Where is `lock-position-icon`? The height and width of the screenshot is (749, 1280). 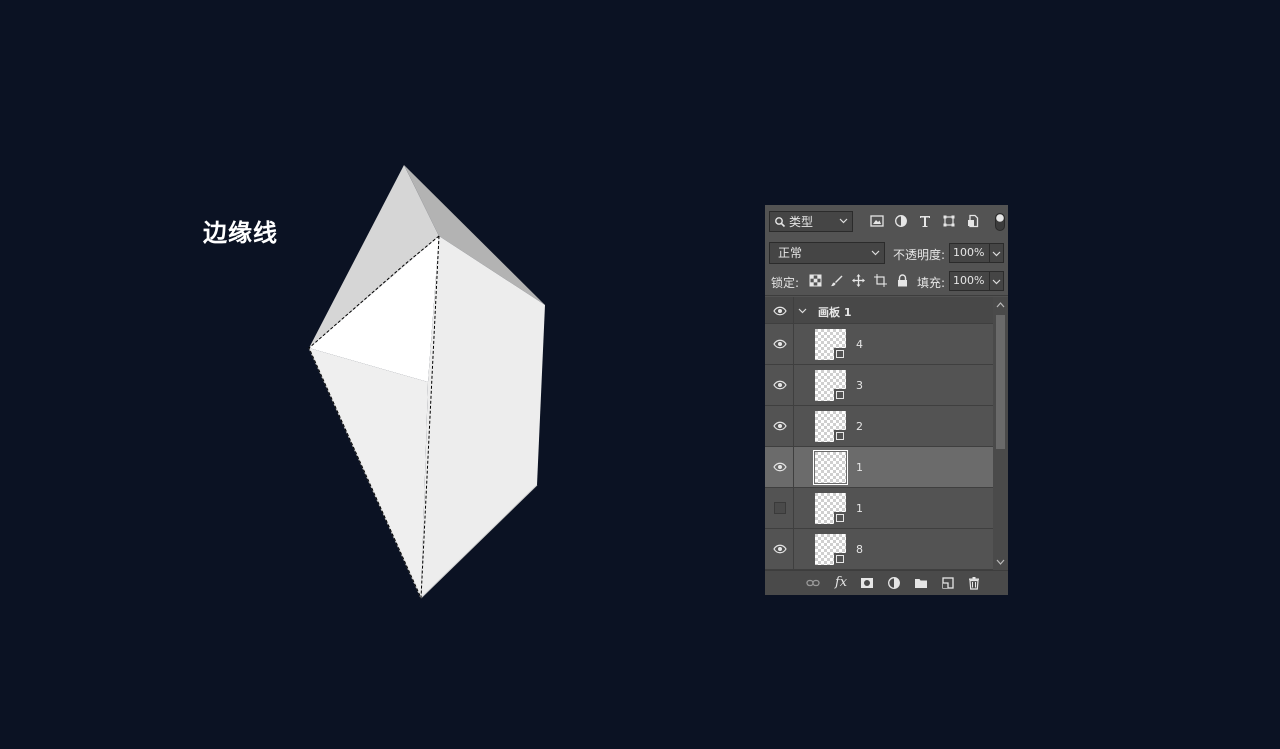
lock-position-icon is located at coordinates (858, 280).